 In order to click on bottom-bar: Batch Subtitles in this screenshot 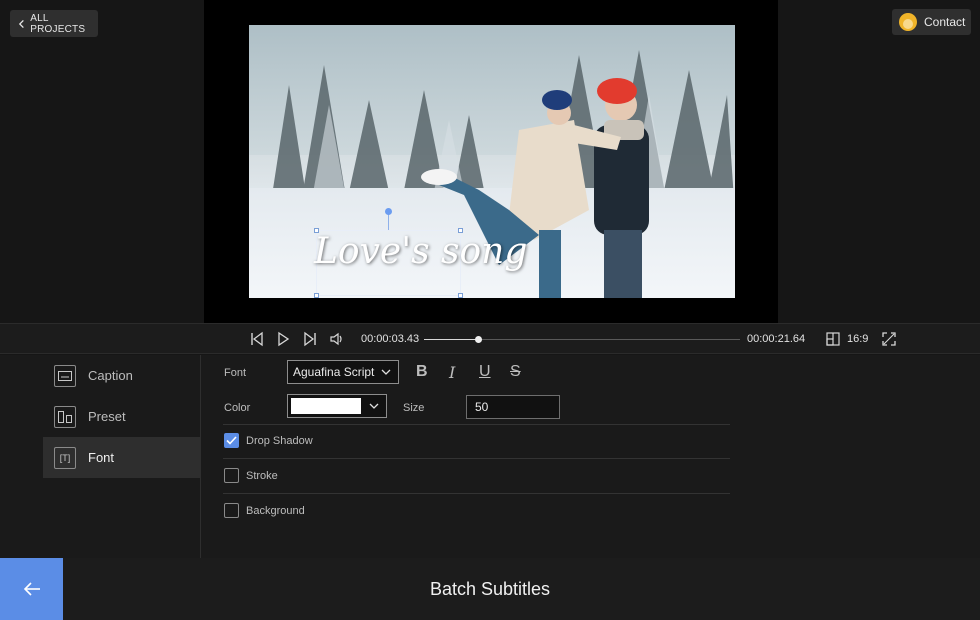, I will do `click(490, 589)`.